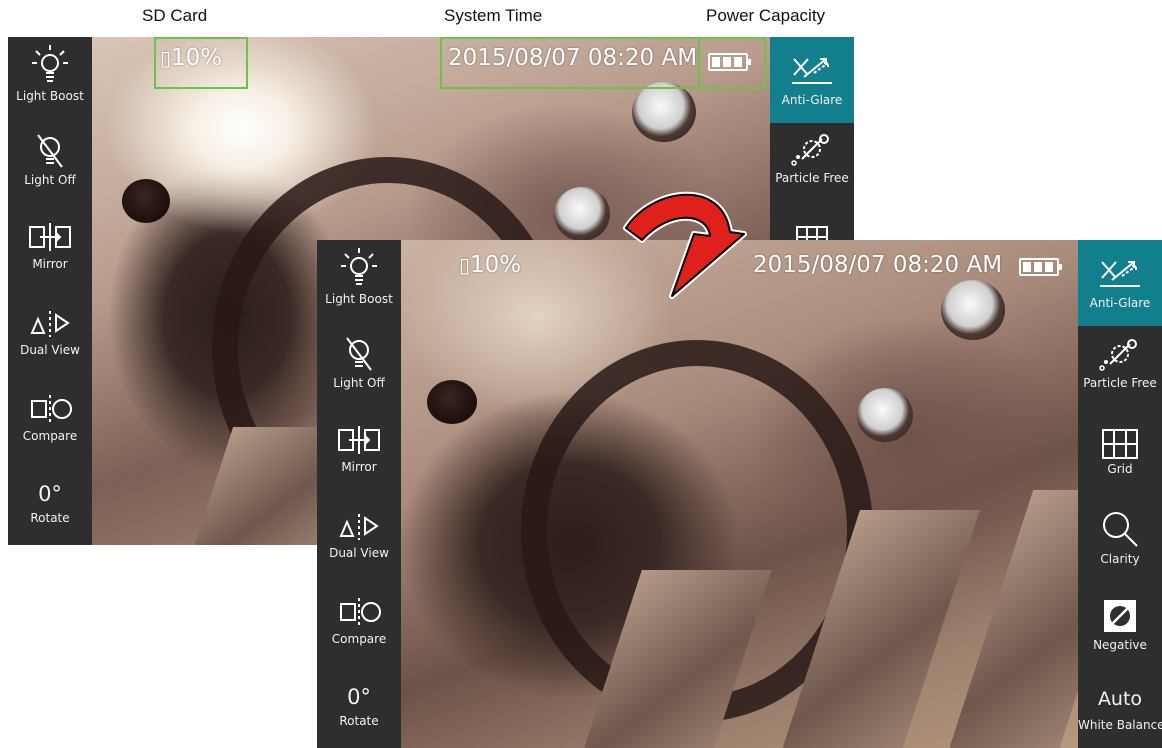  I want to click on sd-card-icon: ▯, so click(465, 265).